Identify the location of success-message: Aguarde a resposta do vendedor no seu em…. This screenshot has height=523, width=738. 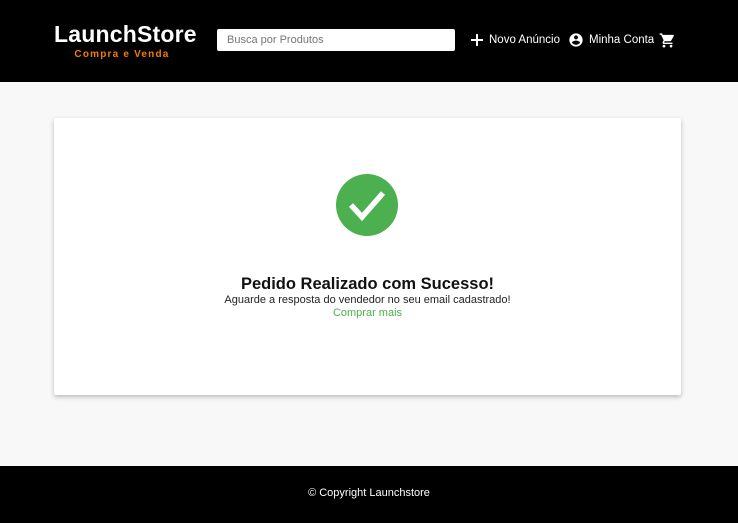
(367, 300).